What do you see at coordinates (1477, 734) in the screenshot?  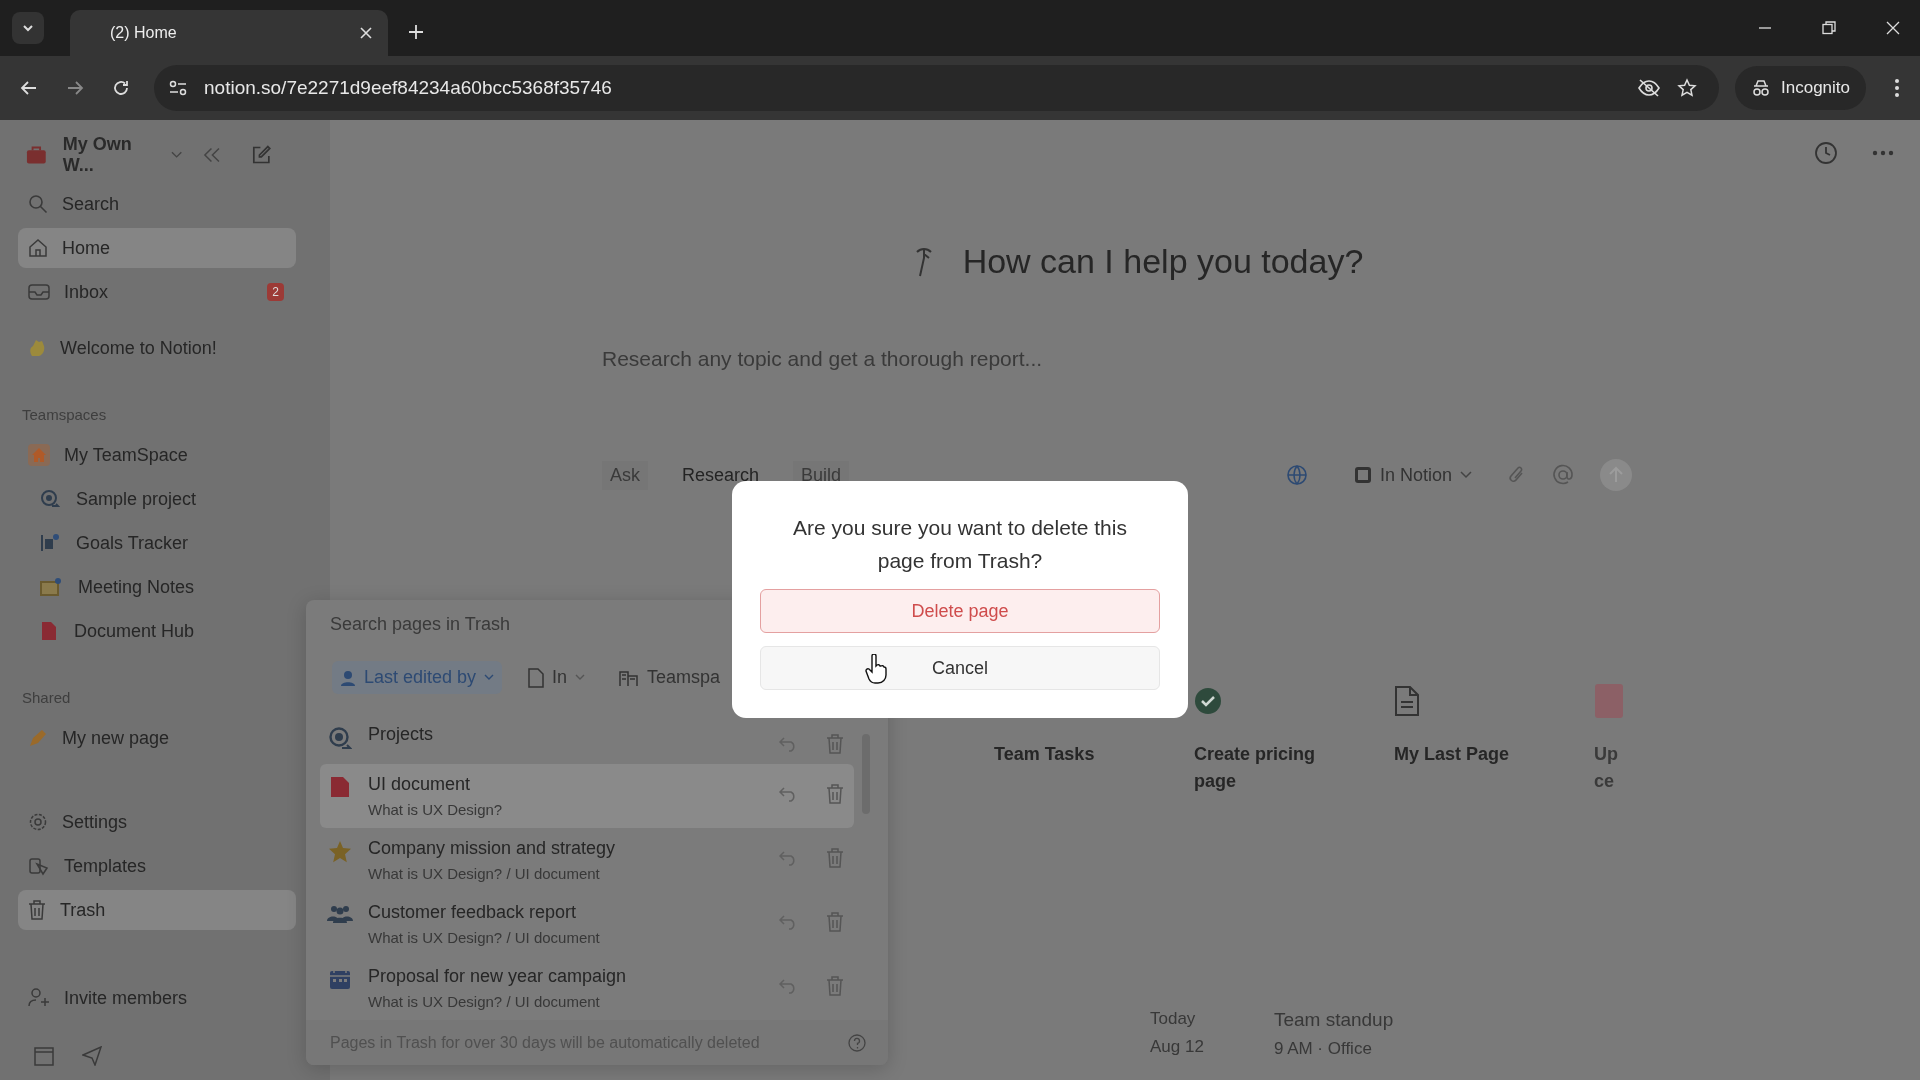 I see `page-card: My Last Page` at bounding box center [1477, 734].